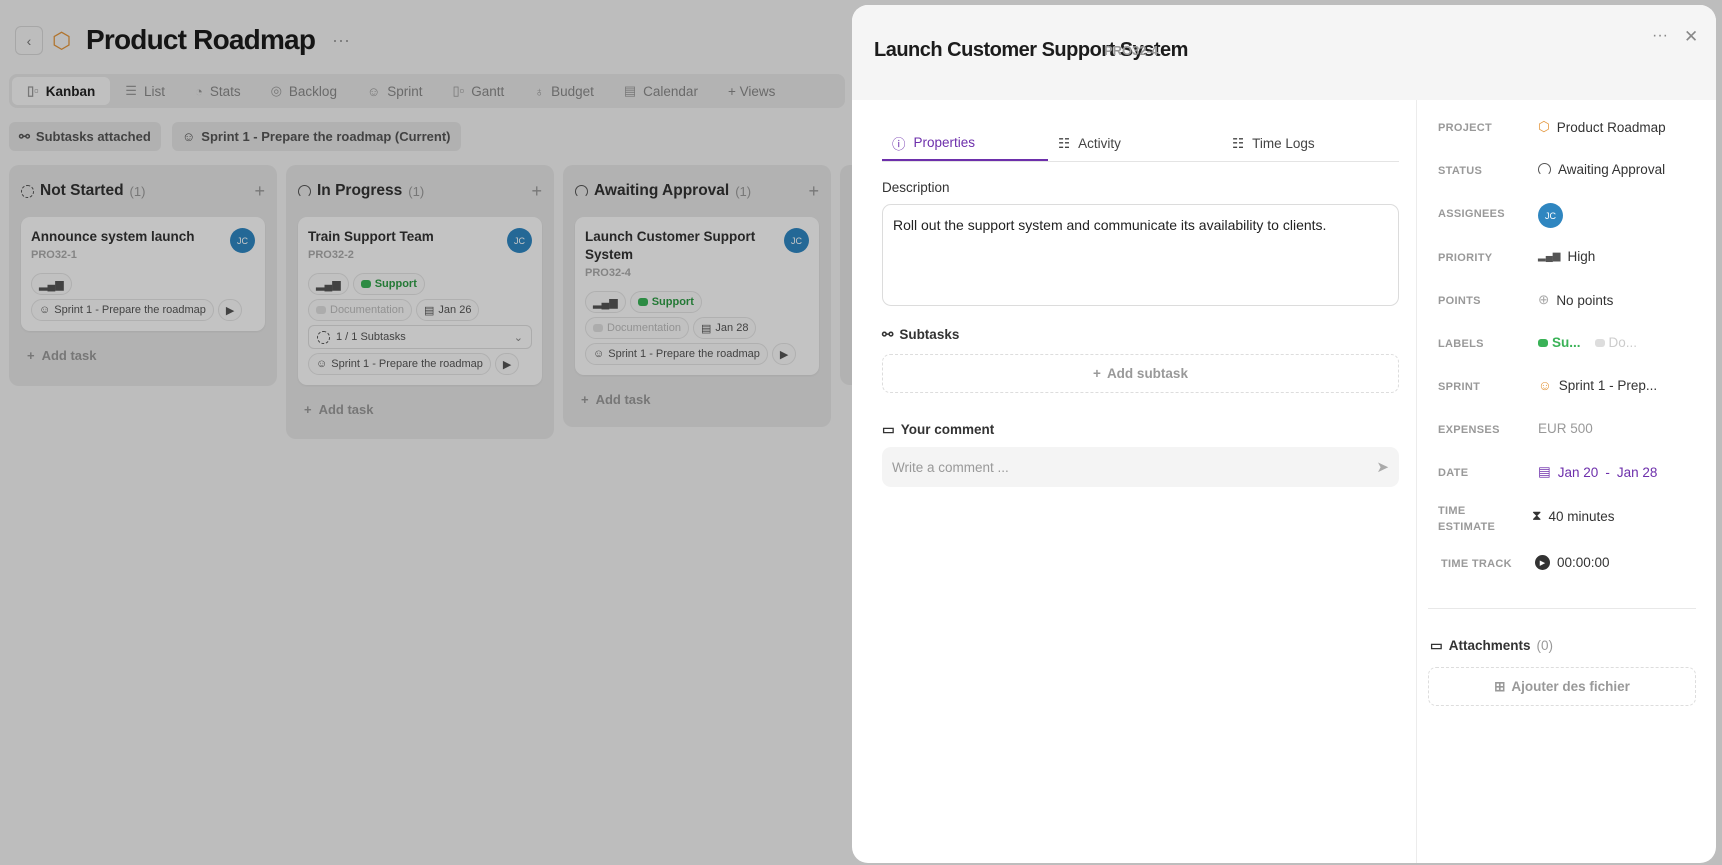  What do you see at coordinates (1578, 472) in the screenshot?
I see `date-start: Jan 20` at bounding box center [1578, 472].